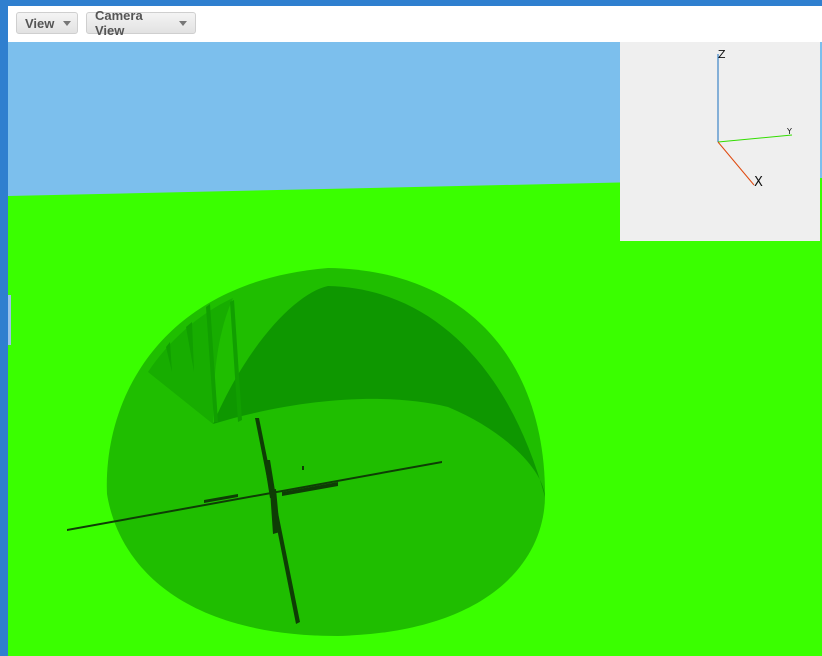 Image resolution: width=822 pixels, height=656 pixels. Describe the element at coordinates (119, 23) in the screenshot. I see `camera-view-menu-label: Camera View` at that location.